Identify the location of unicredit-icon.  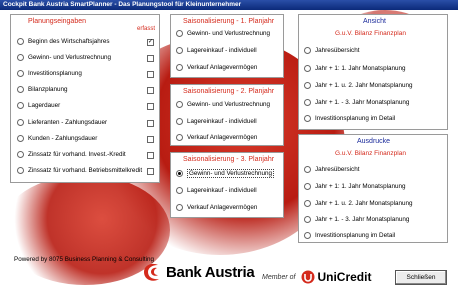
(308, 277).